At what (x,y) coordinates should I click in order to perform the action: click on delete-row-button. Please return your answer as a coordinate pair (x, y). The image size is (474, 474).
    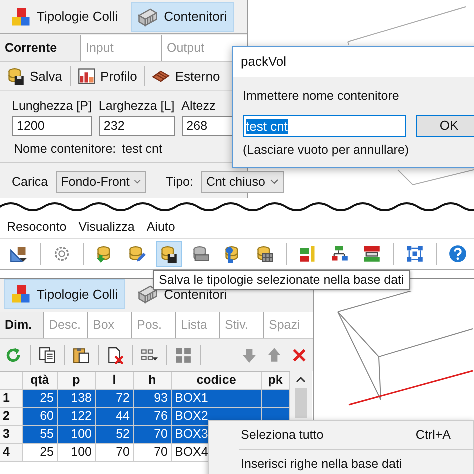
    Looking at the image, I should click on (115, 355).